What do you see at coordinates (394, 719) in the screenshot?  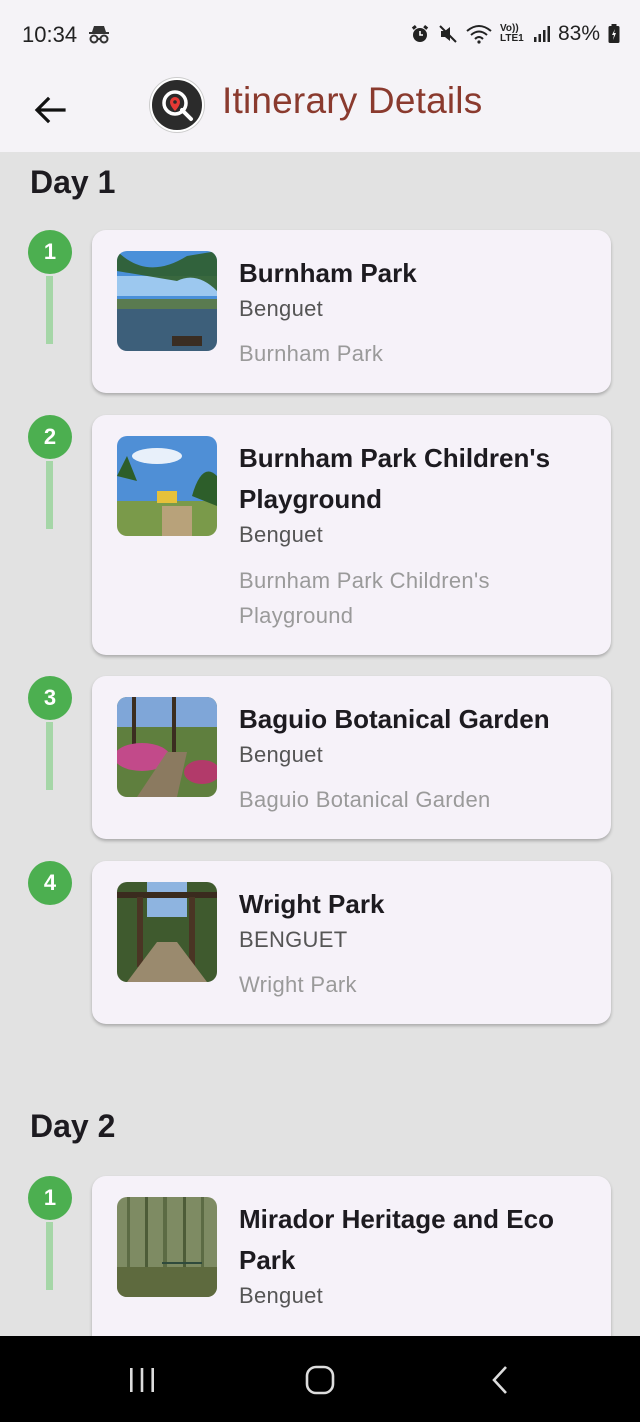 I see `place-title: Baguio Botanical Garden` at bounding box center [394, 719].